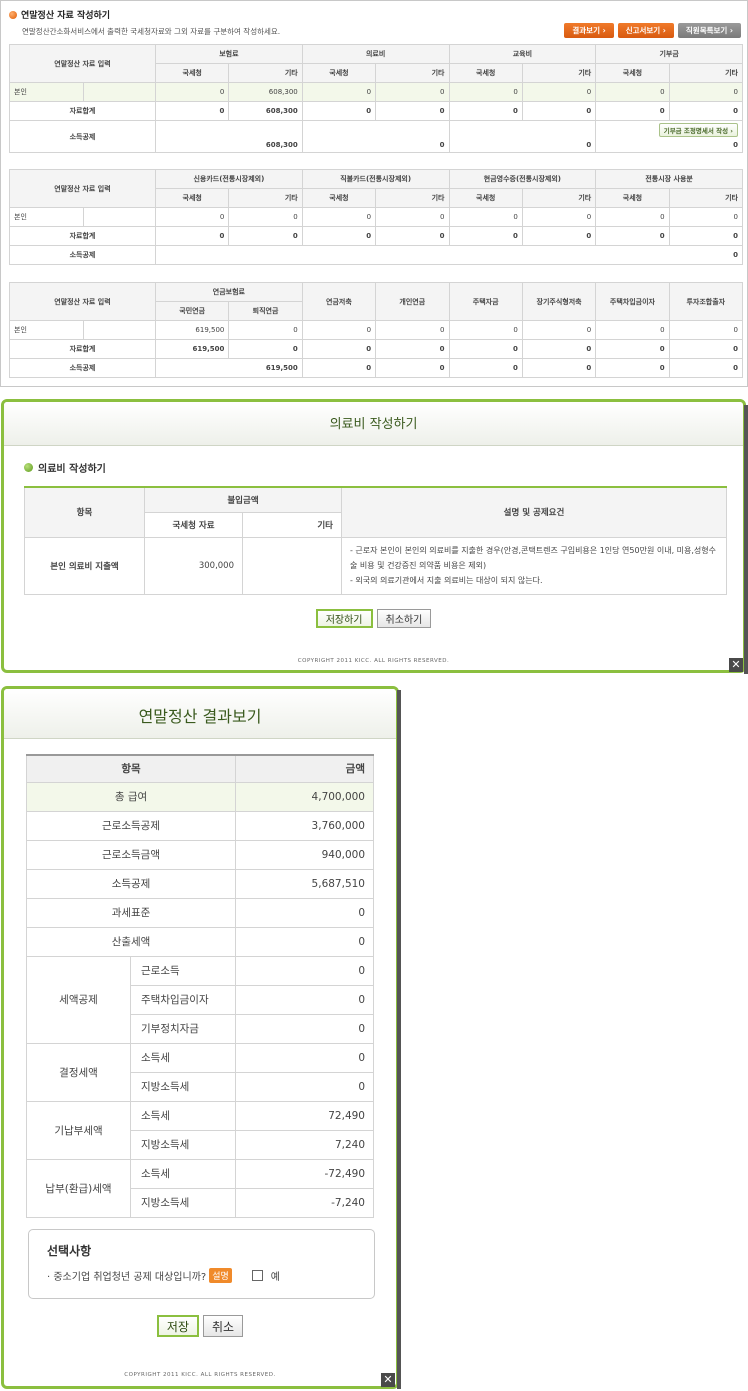 Image resolution: width=748 pixels, height=1391 pixels. What do you see at coordinates (376, 349) in the screenshot?
I see `table-row: 자료합계 619,500 0 0 0 0 0 0 0` at bounding box center [376, 349].